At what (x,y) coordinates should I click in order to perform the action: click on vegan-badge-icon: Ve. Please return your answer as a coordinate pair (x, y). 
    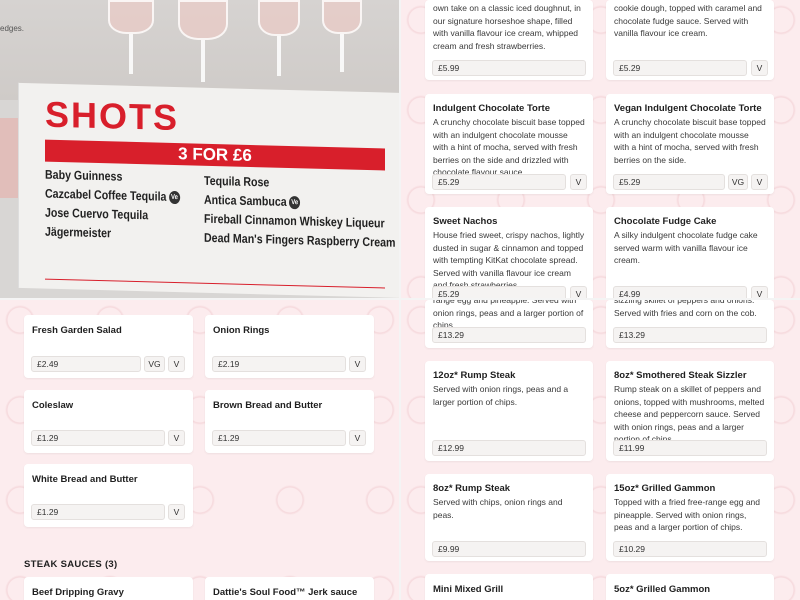
    Looking at the image, I should click on (174, 198).